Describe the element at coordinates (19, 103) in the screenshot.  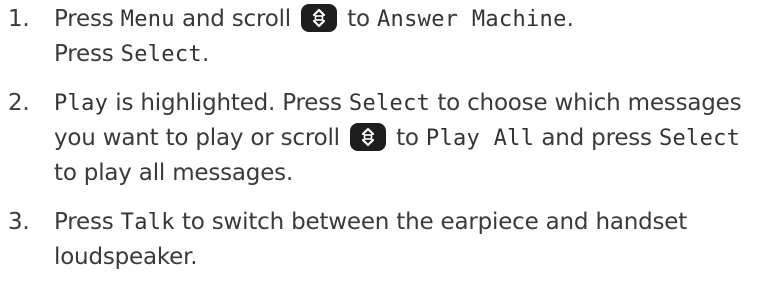
I see `step-number: 2.` at that location.